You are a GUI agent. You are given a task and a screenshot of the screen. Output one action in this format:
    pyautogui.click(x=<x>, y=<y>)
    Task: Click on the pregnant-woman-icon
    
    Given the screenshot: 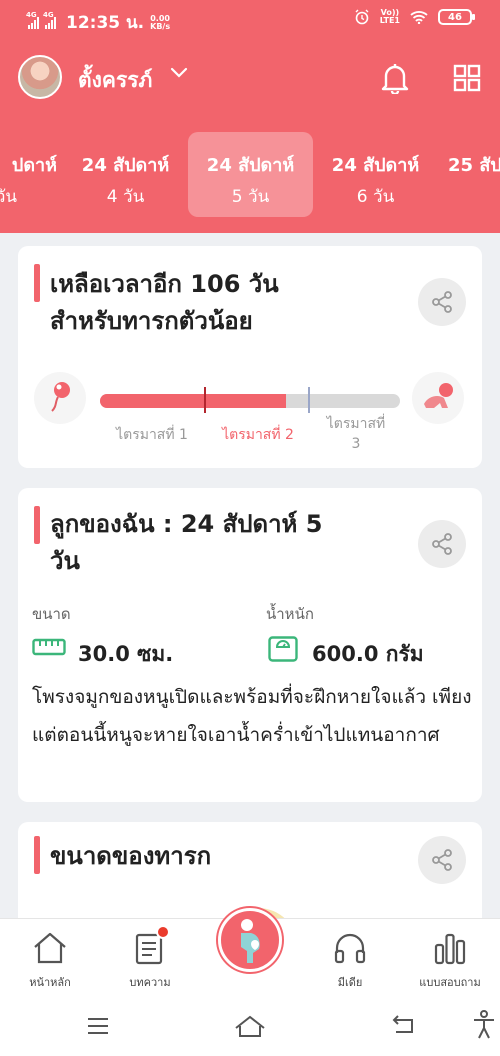 What is the action you would take?
    pyautogui.click(x=250, y=941)
    